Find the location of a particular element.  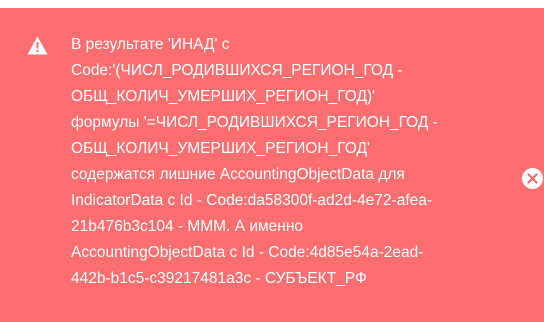

message-line: ОБЩ_КОЛИЧ_УМЕРШИХ_РЕГИОН_ГОД)' is located at coordinates (223, 96).